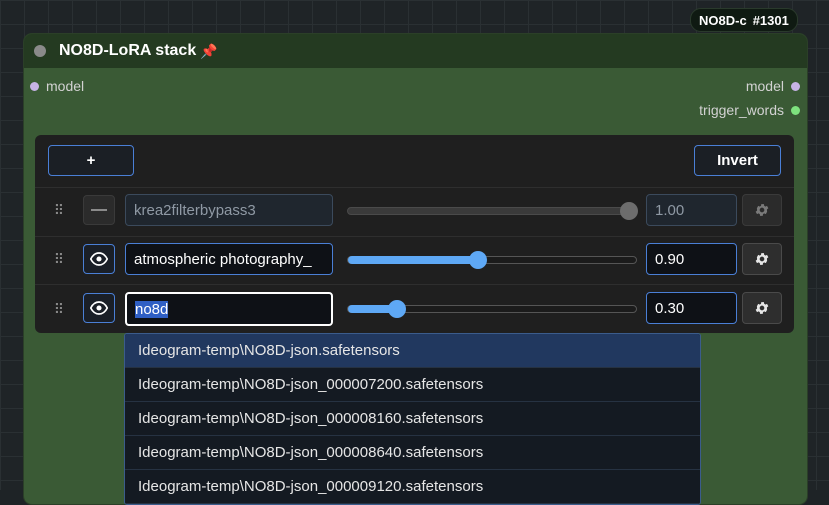 The width and height of the screenshot is (829, 505). What do you see at coordinates (412, 351) in the screenshot?
I see `dropdown-option: Ideogram-temp\NO8D-json.safetensors` at bounding box center [412, 351].